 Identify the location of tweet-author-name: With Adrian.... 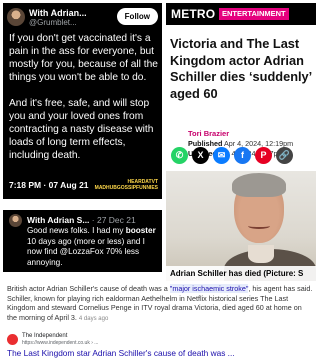
(58, 13).